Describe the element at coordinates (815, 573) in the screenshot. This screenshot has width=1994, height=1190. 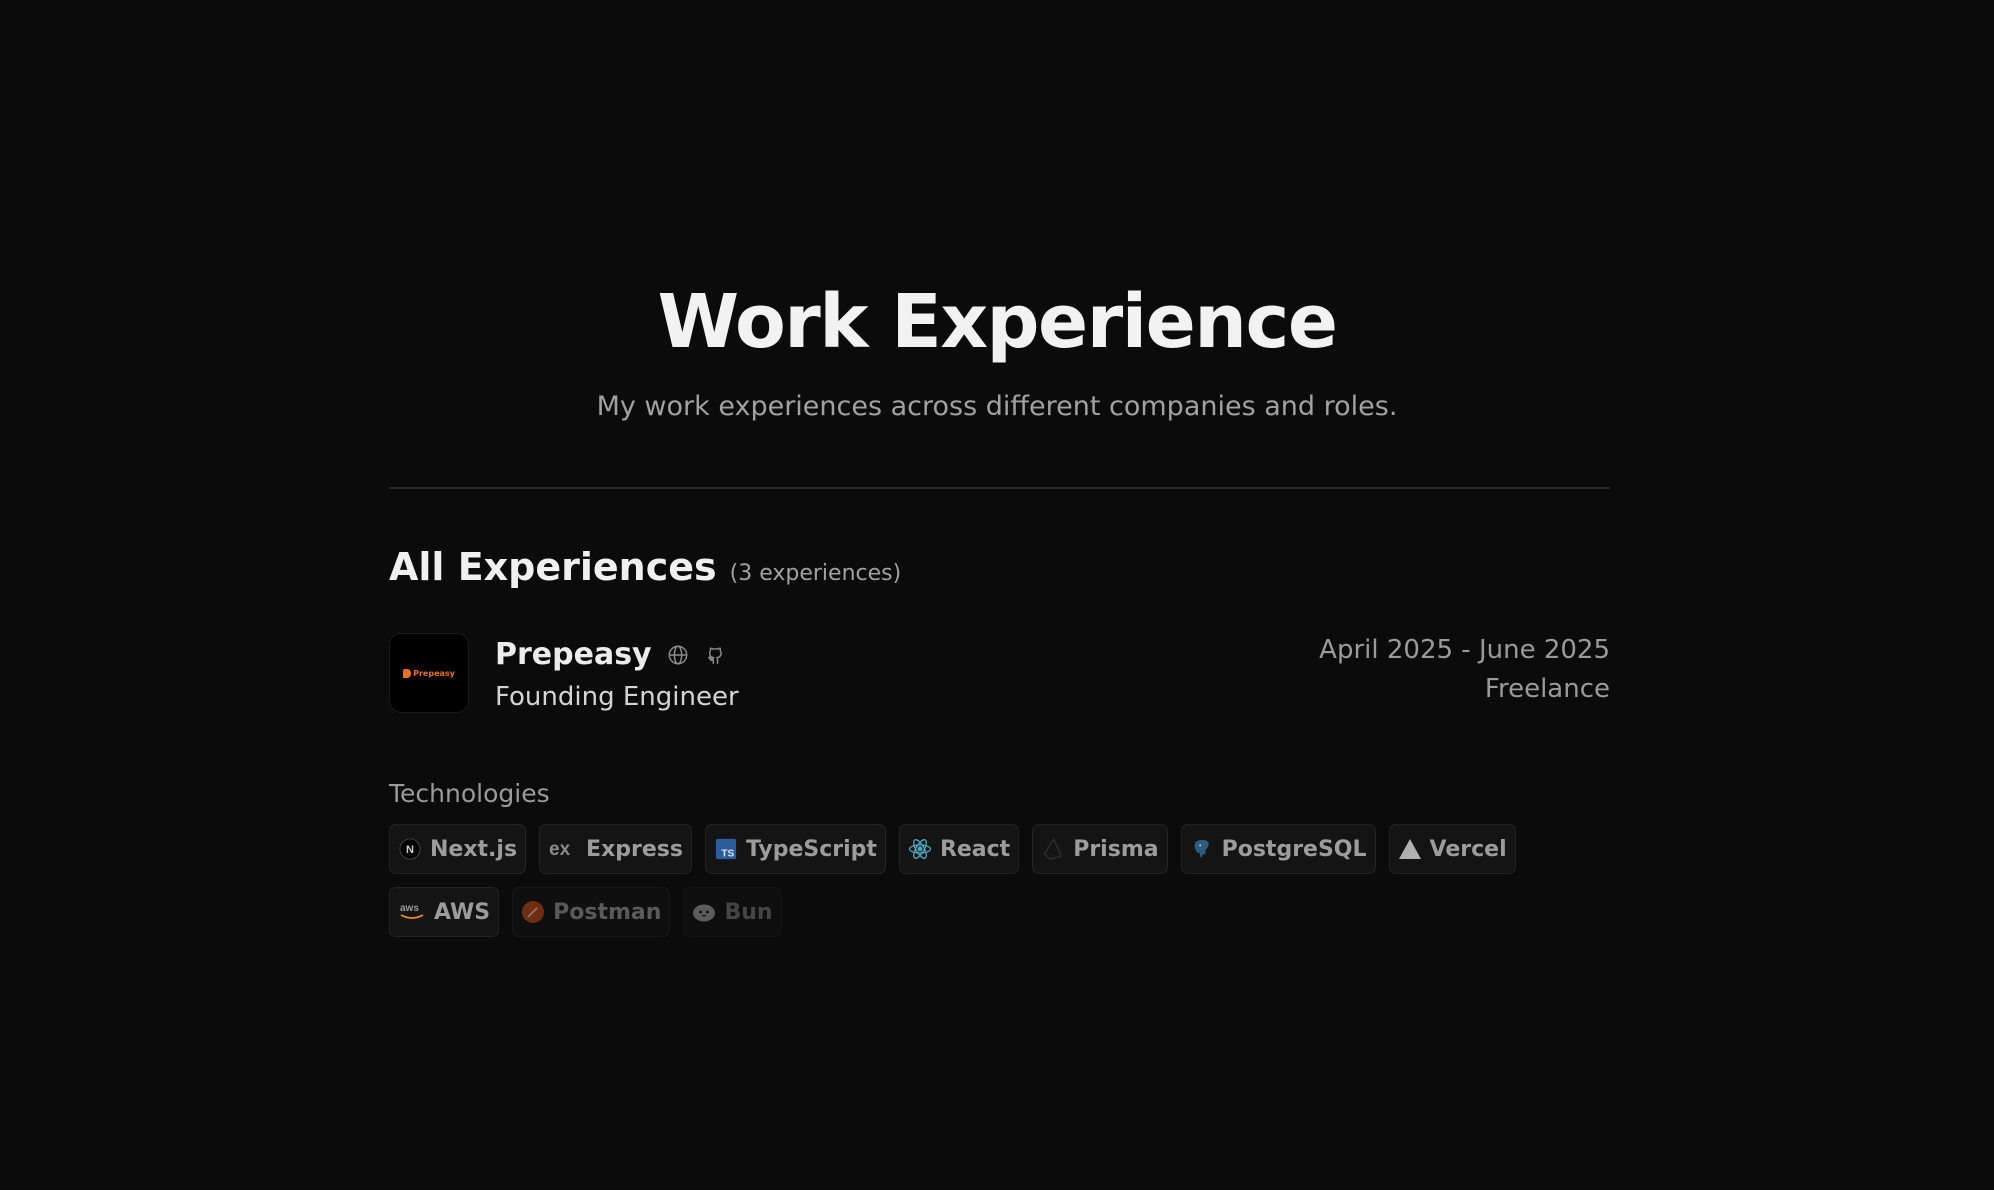
I see `experience-count: (3 experiences)` at that location.